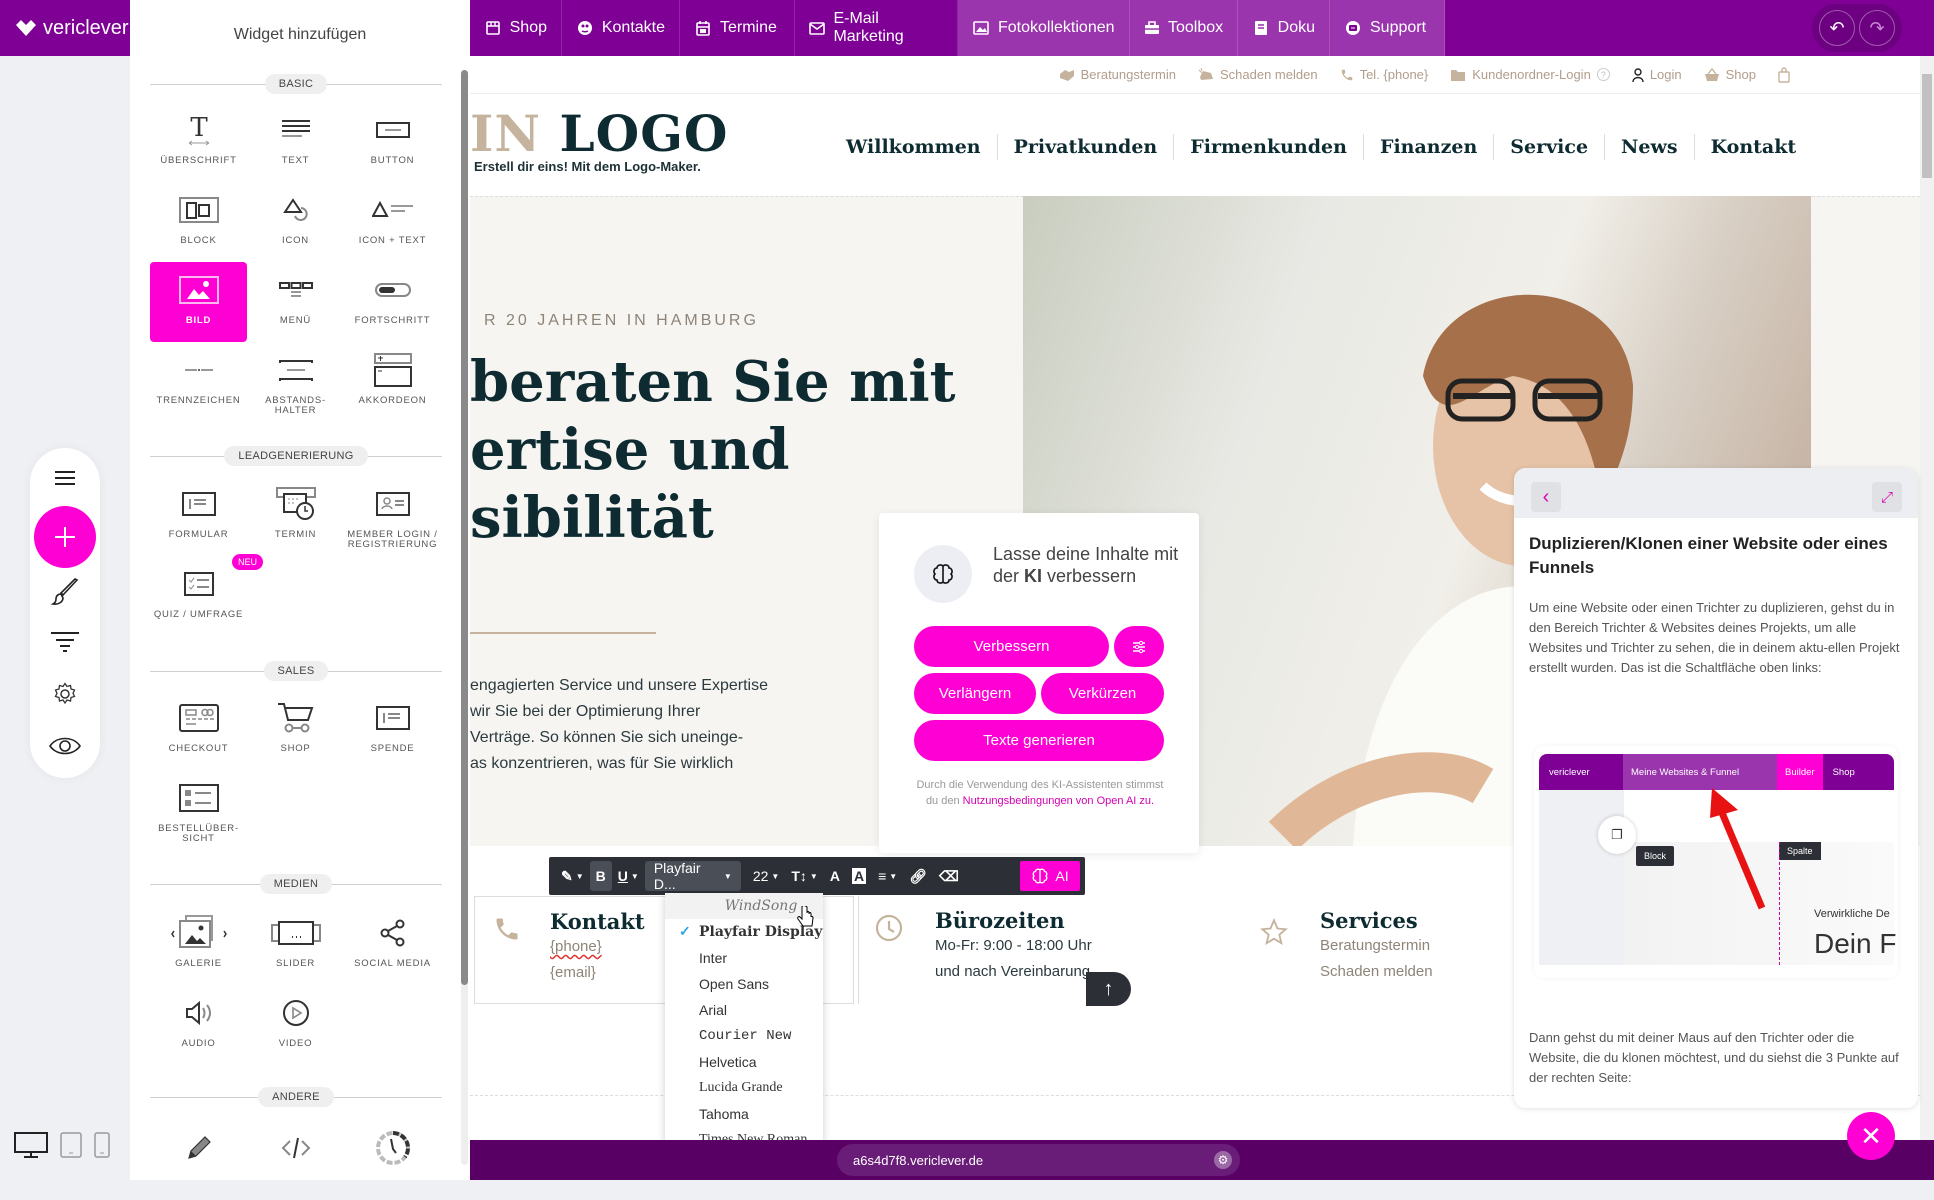 The height and width of the screenshot is (1200, 1934). What do you see at coordinates (1429, 147) in the screenshot?
I see `site-nav-finanzen: Finanzen` at bounding box center [1429, 147].